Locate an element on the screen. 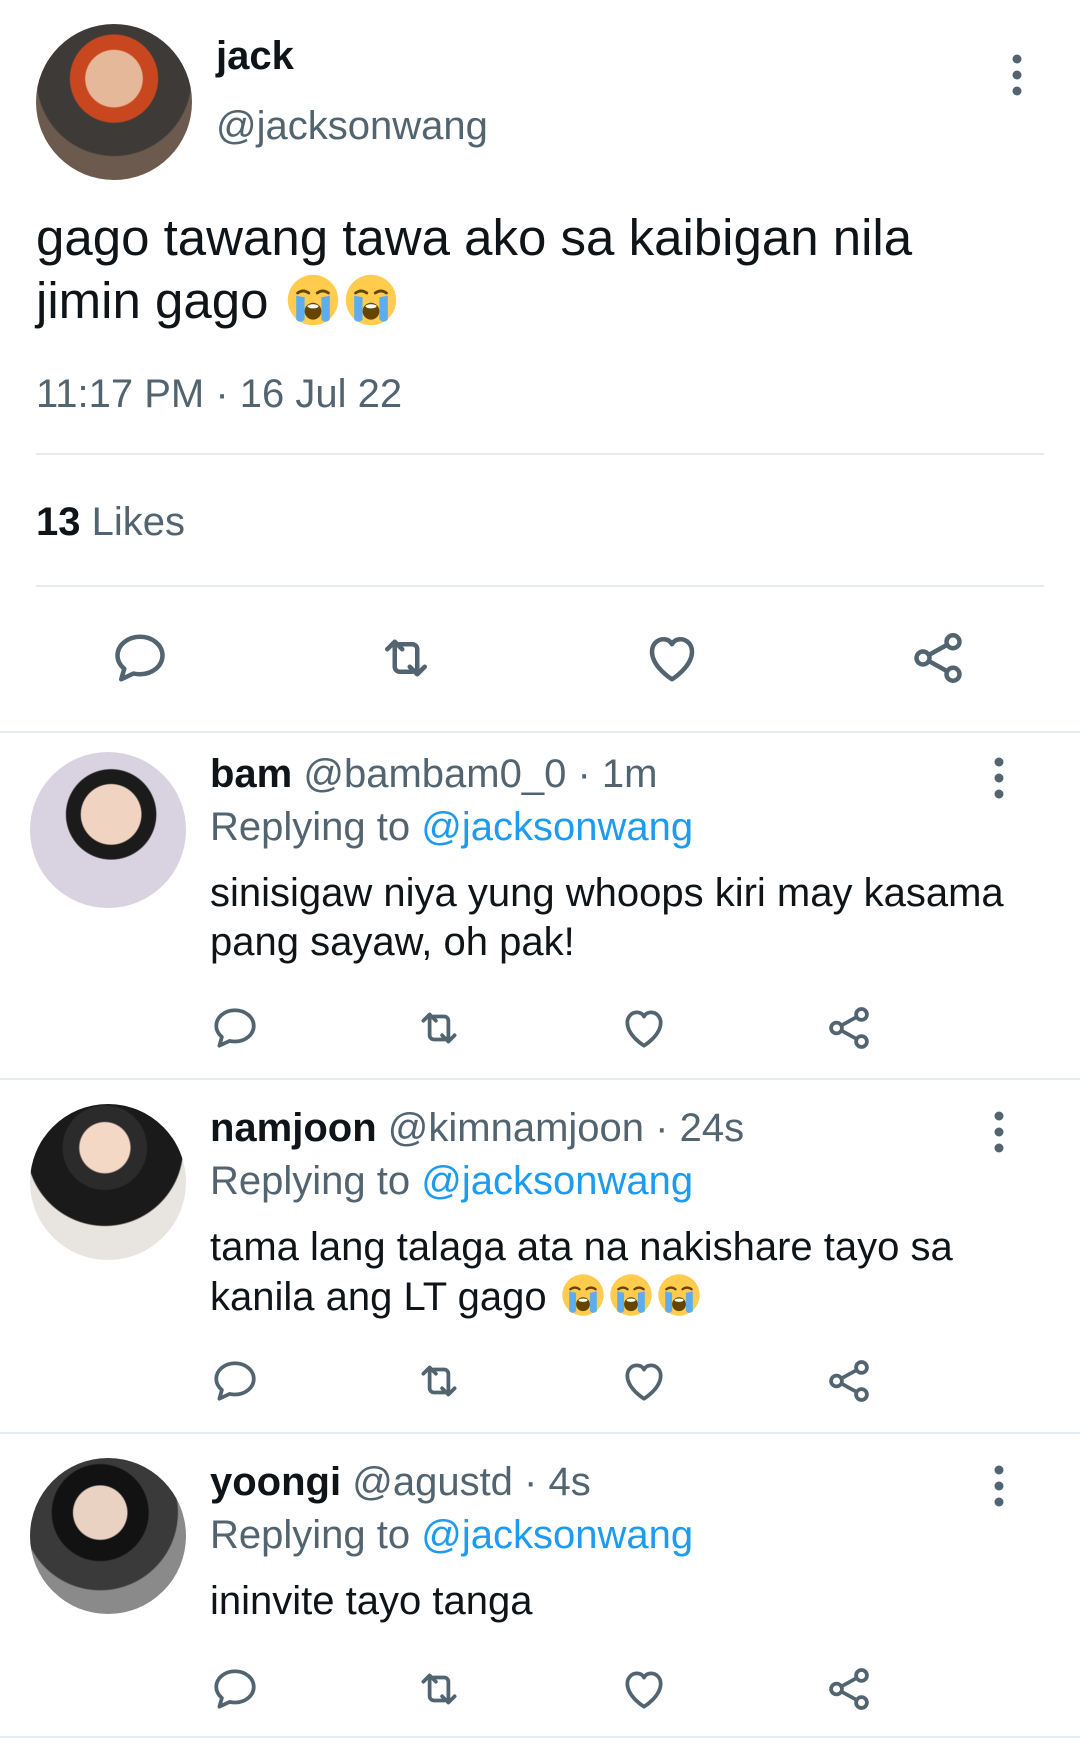 This screenshot has height=1740, width=1080. reply-author-handle: @kimnamjoon · 24s is located at coordinates (566, 1128).